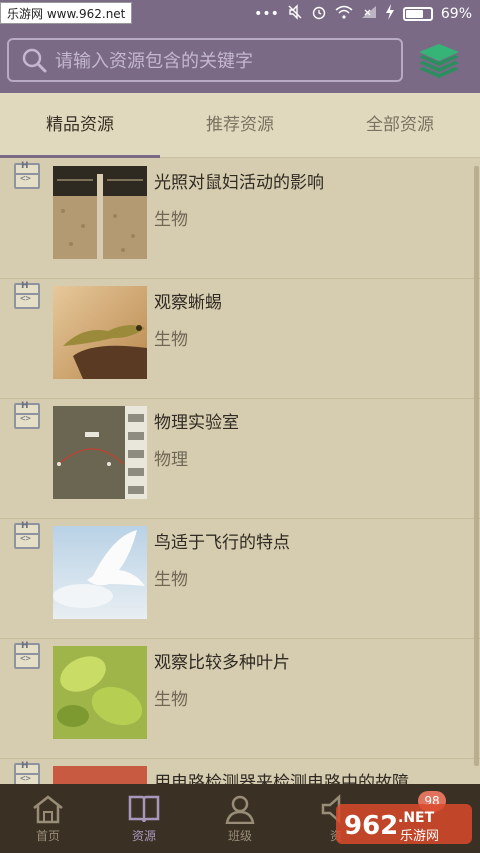 Image resolution: width=480 pixels, height=853 pixels. I want to click on search-icon, so click(34, 60).